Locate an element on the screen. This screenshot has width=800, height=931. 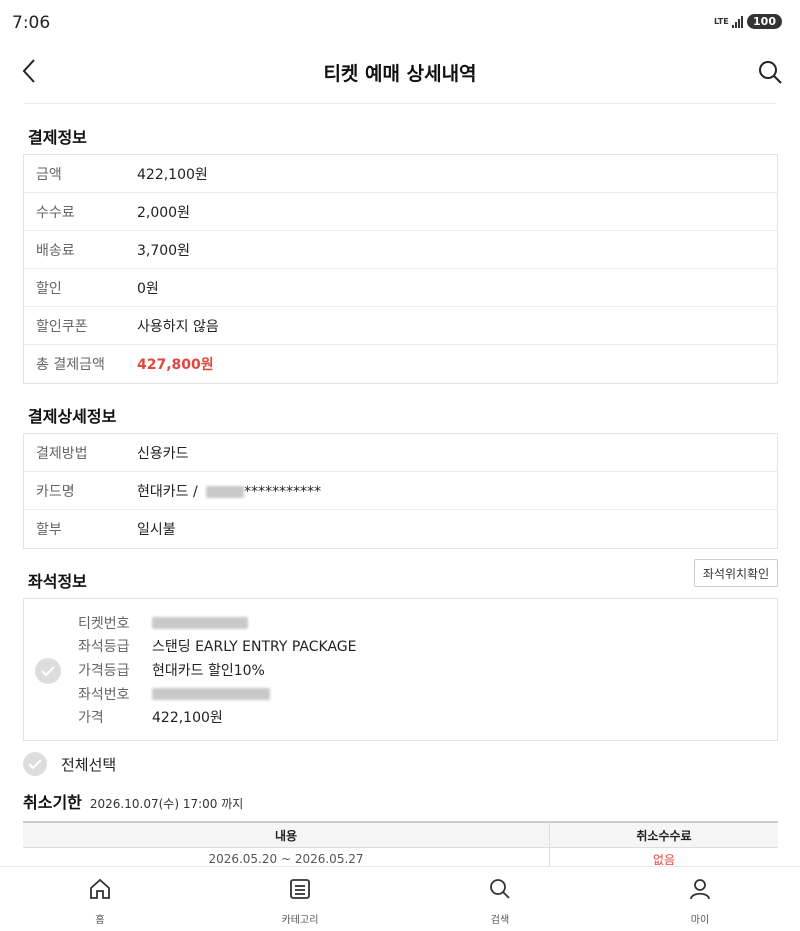
seat-row: 가격 422,100원 is located at coordinates (217, 717).